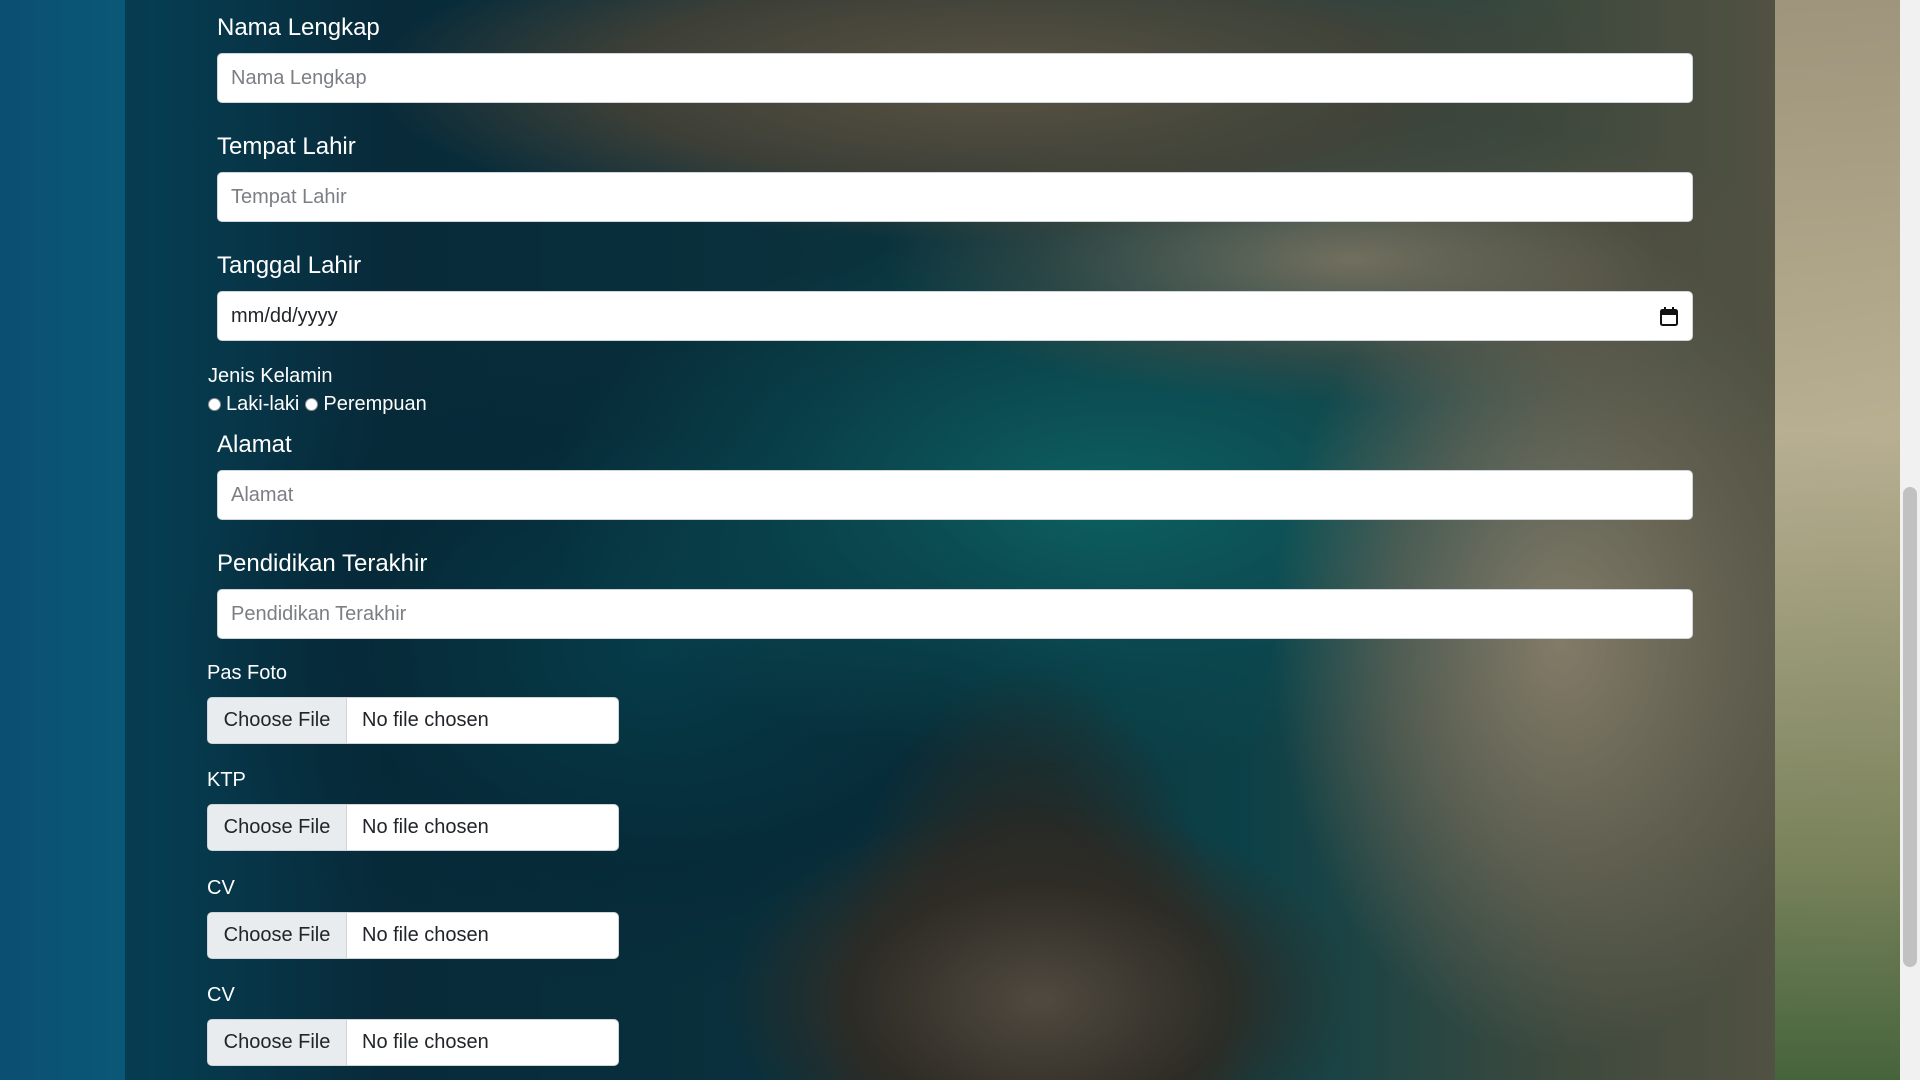 Image resolution: width=1920 pixels, height=1080 pixels. Describe the element at coordinates (221, 888) in the screenshot. I see `cv-label: CV` at that location.